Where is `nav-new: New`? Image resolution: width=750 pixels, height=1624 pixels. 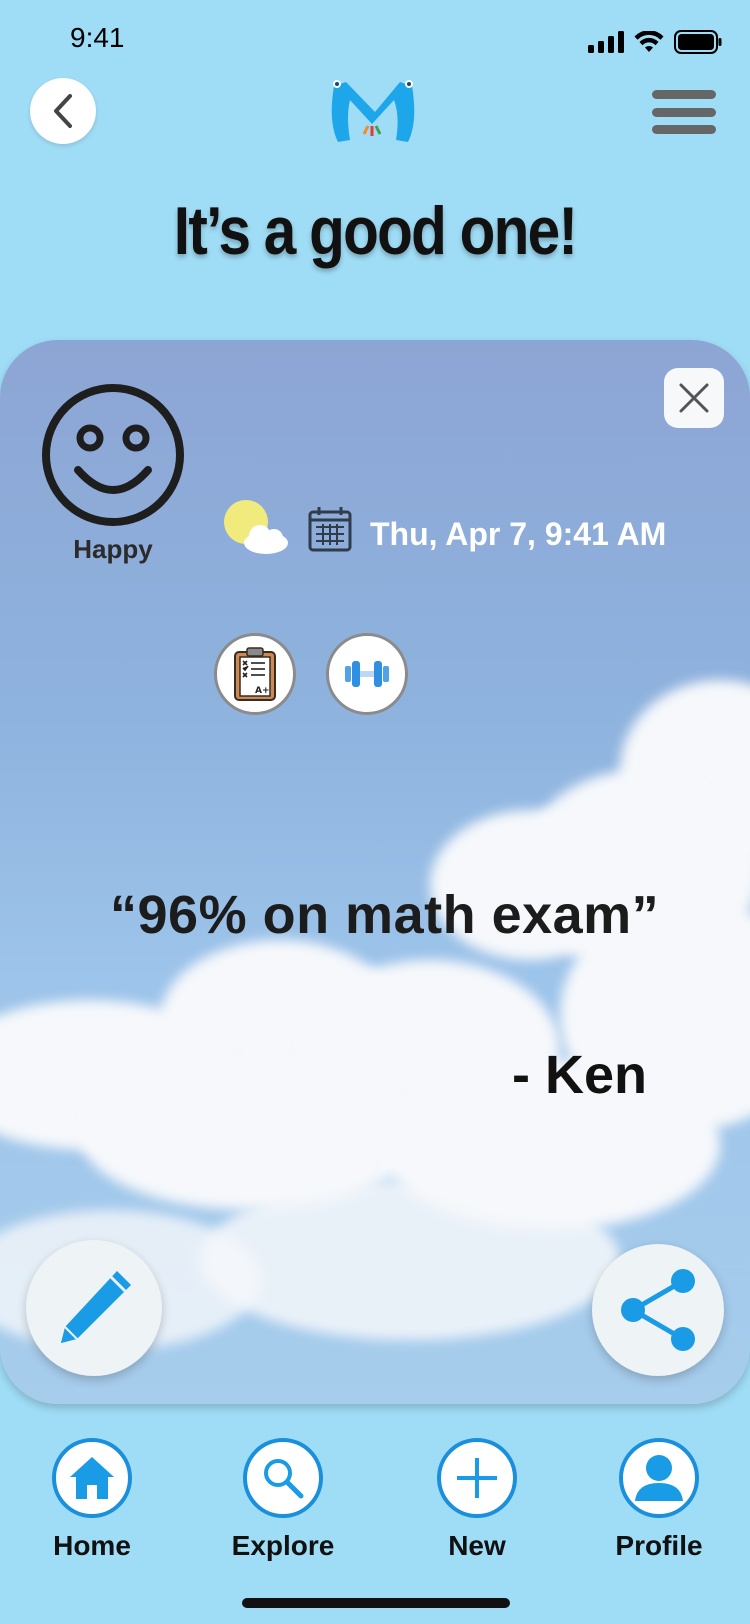 nav-new: New is located at coordinates (477, 1500).